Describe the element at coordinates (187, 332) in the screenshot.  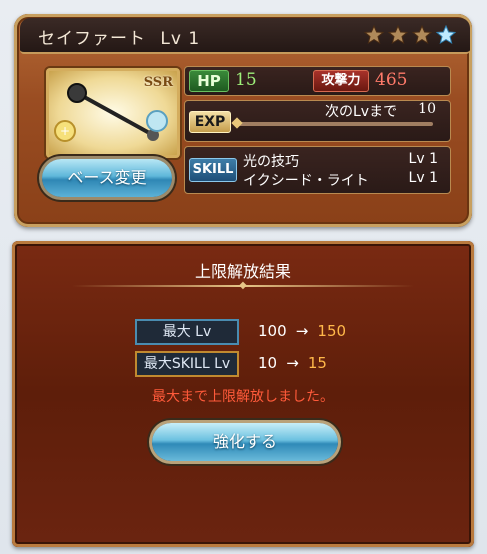
I see `max-level-label: 最大 Lv` at that location.